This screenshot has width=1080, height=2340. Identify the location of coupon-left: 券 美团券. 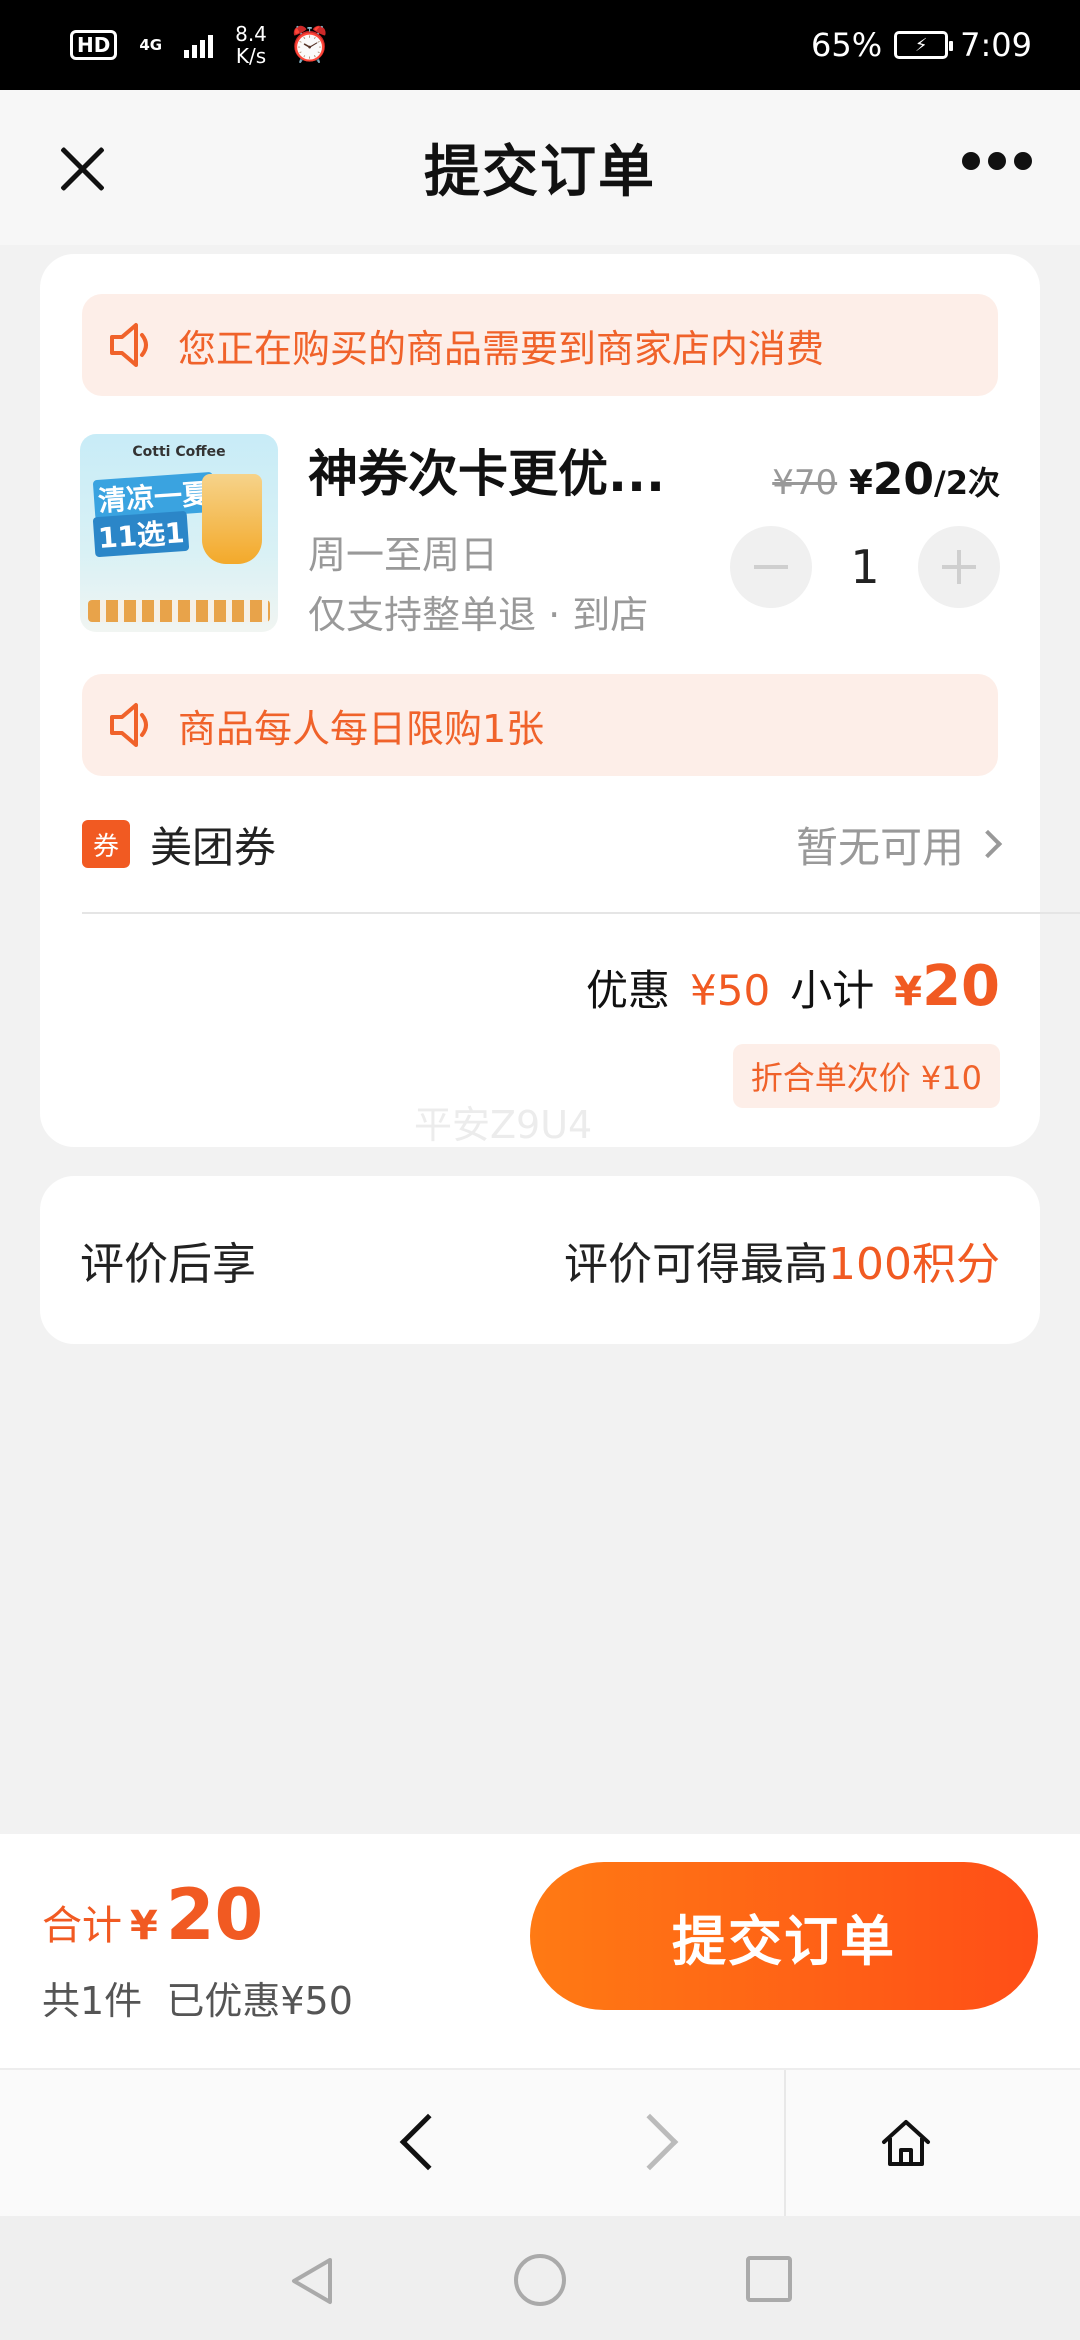
(179, 844).